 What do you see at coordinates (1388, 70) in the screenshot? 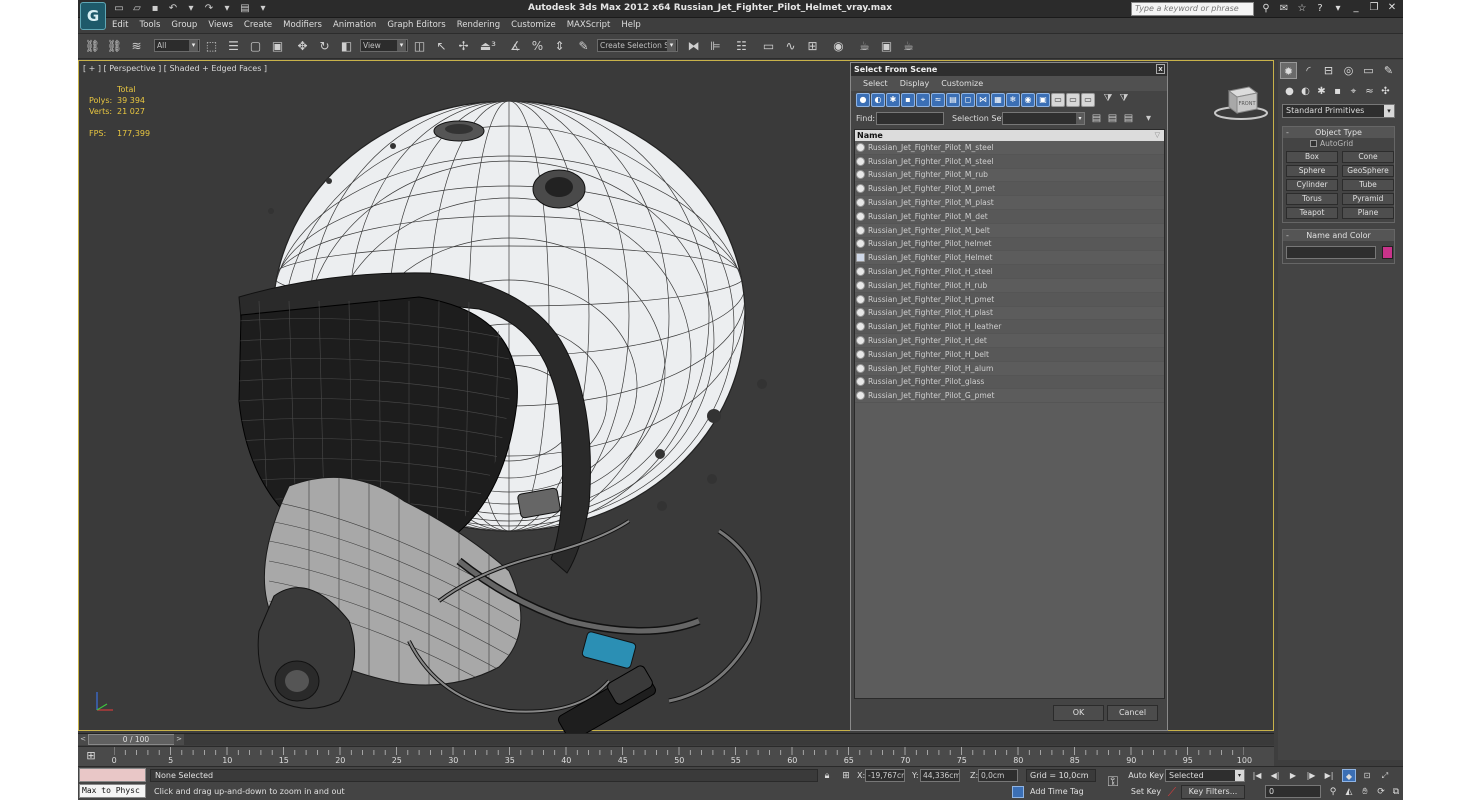
I see `utilities-tab-icon: ✎` at bounding box center [1388, 70].